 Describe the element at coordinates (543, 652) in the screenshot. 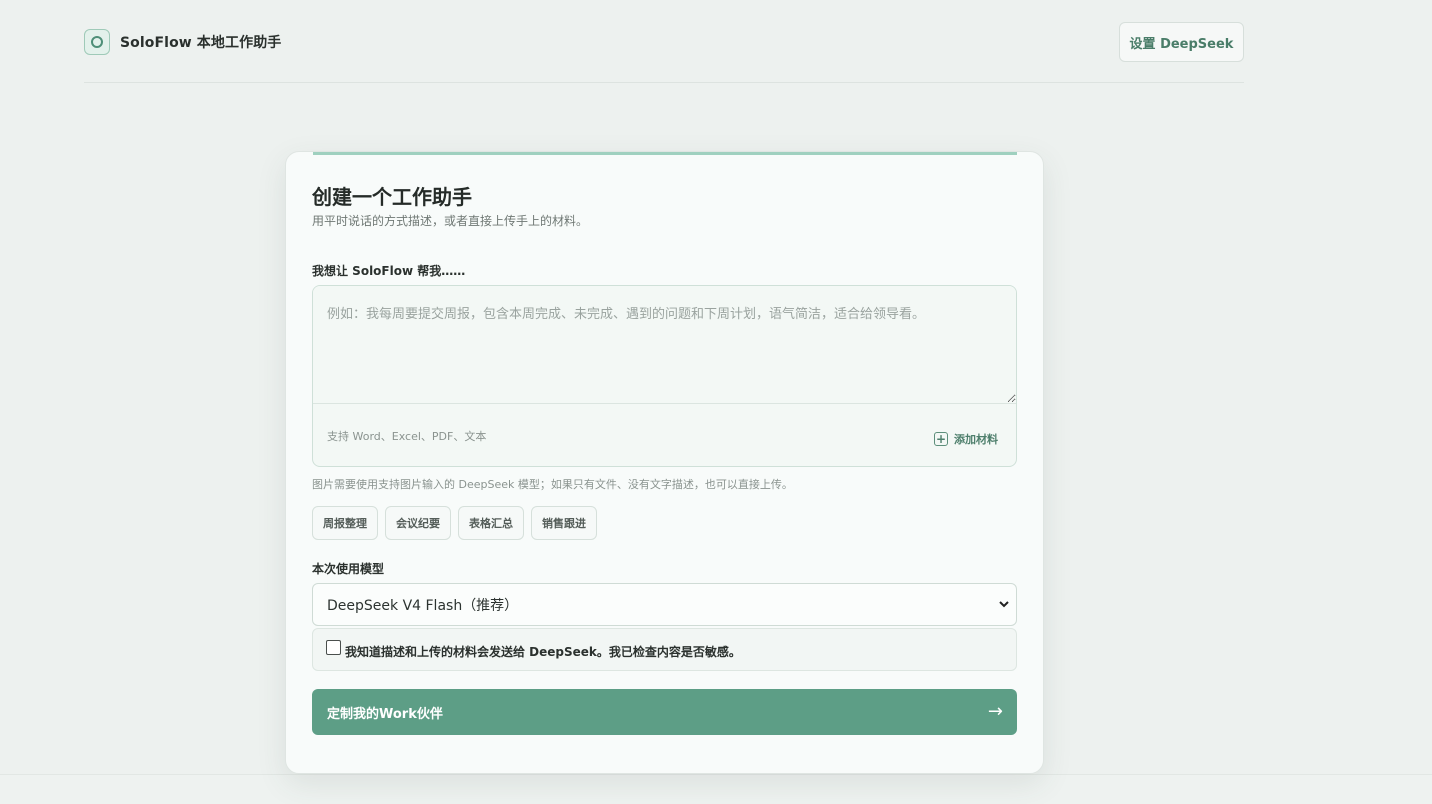

I see `consent-text: 我知道描述和上传的材料会发送给 DeepSeek。我已检查内容是否敏感。` at that location.